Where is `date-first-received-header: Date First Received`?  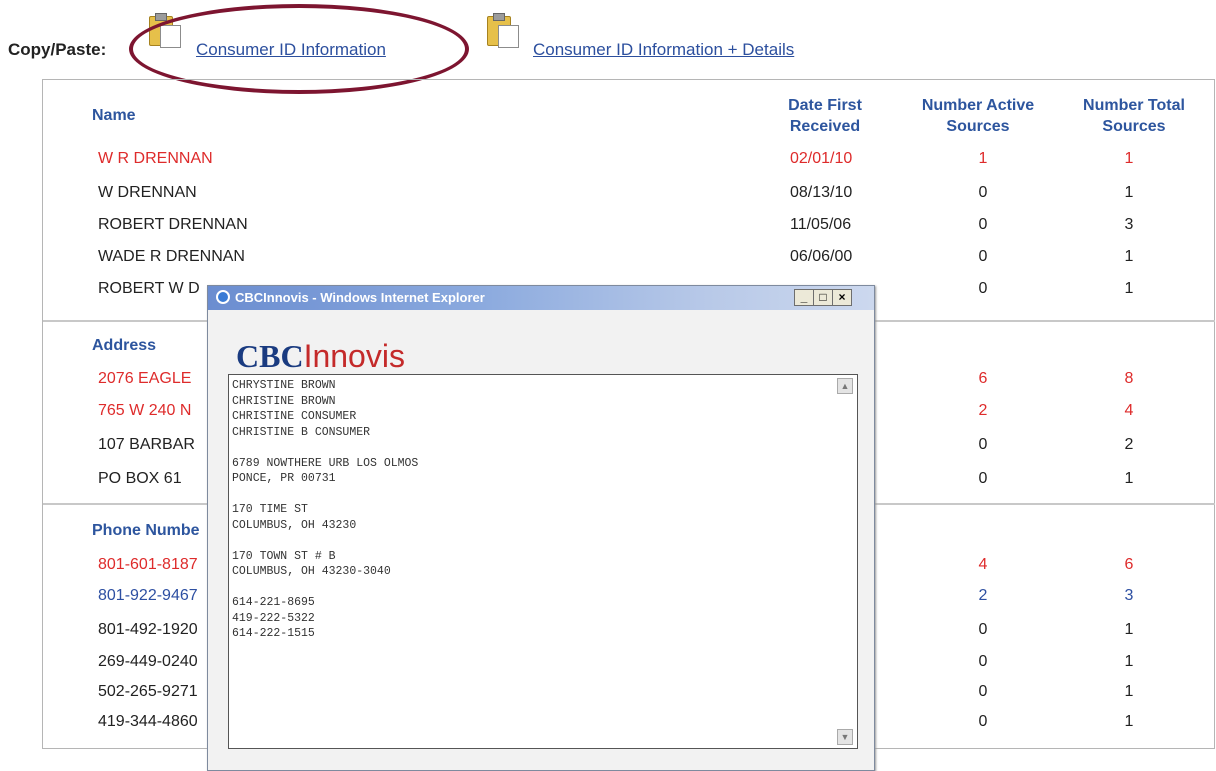 date-first-received-header: Date First Received is located at coordinates (825, 116).